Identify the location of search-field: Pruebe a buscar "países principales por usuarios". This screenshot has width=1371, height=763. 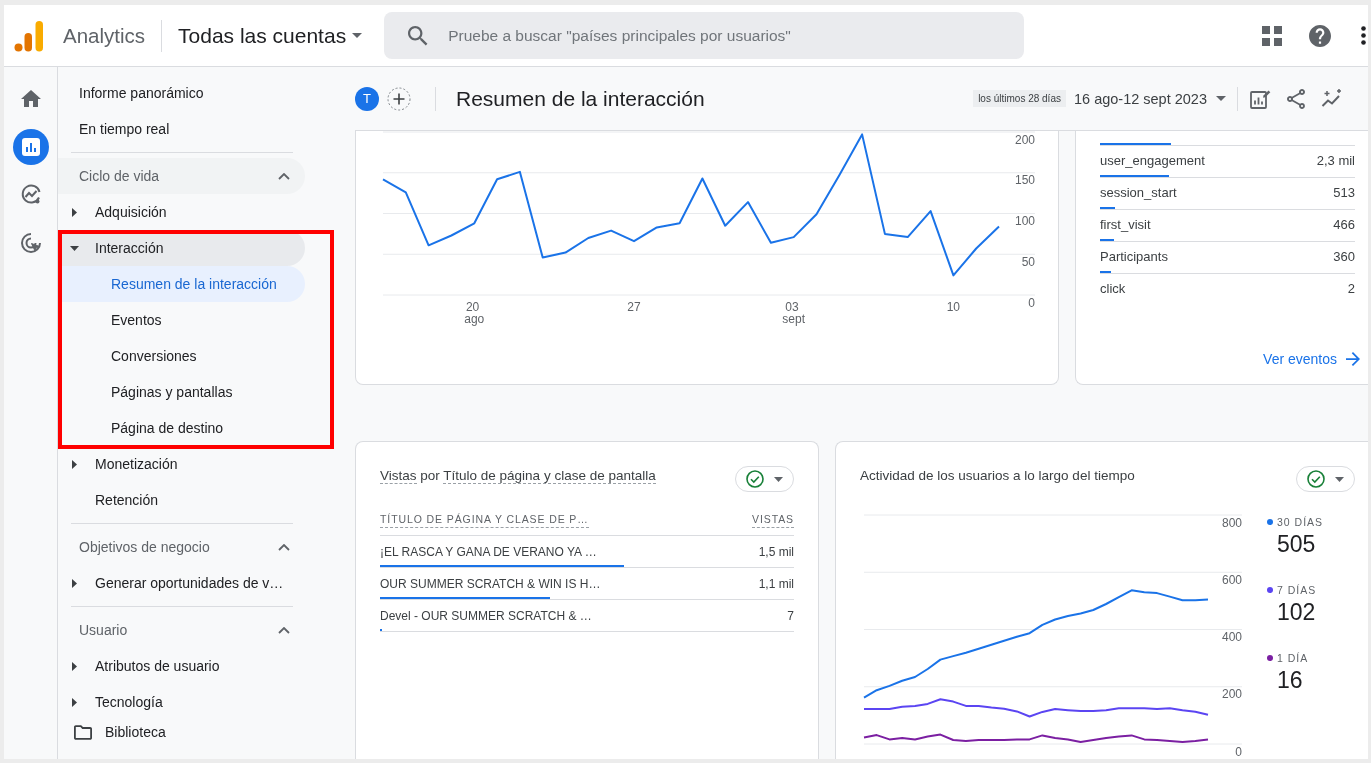
(704, 35).